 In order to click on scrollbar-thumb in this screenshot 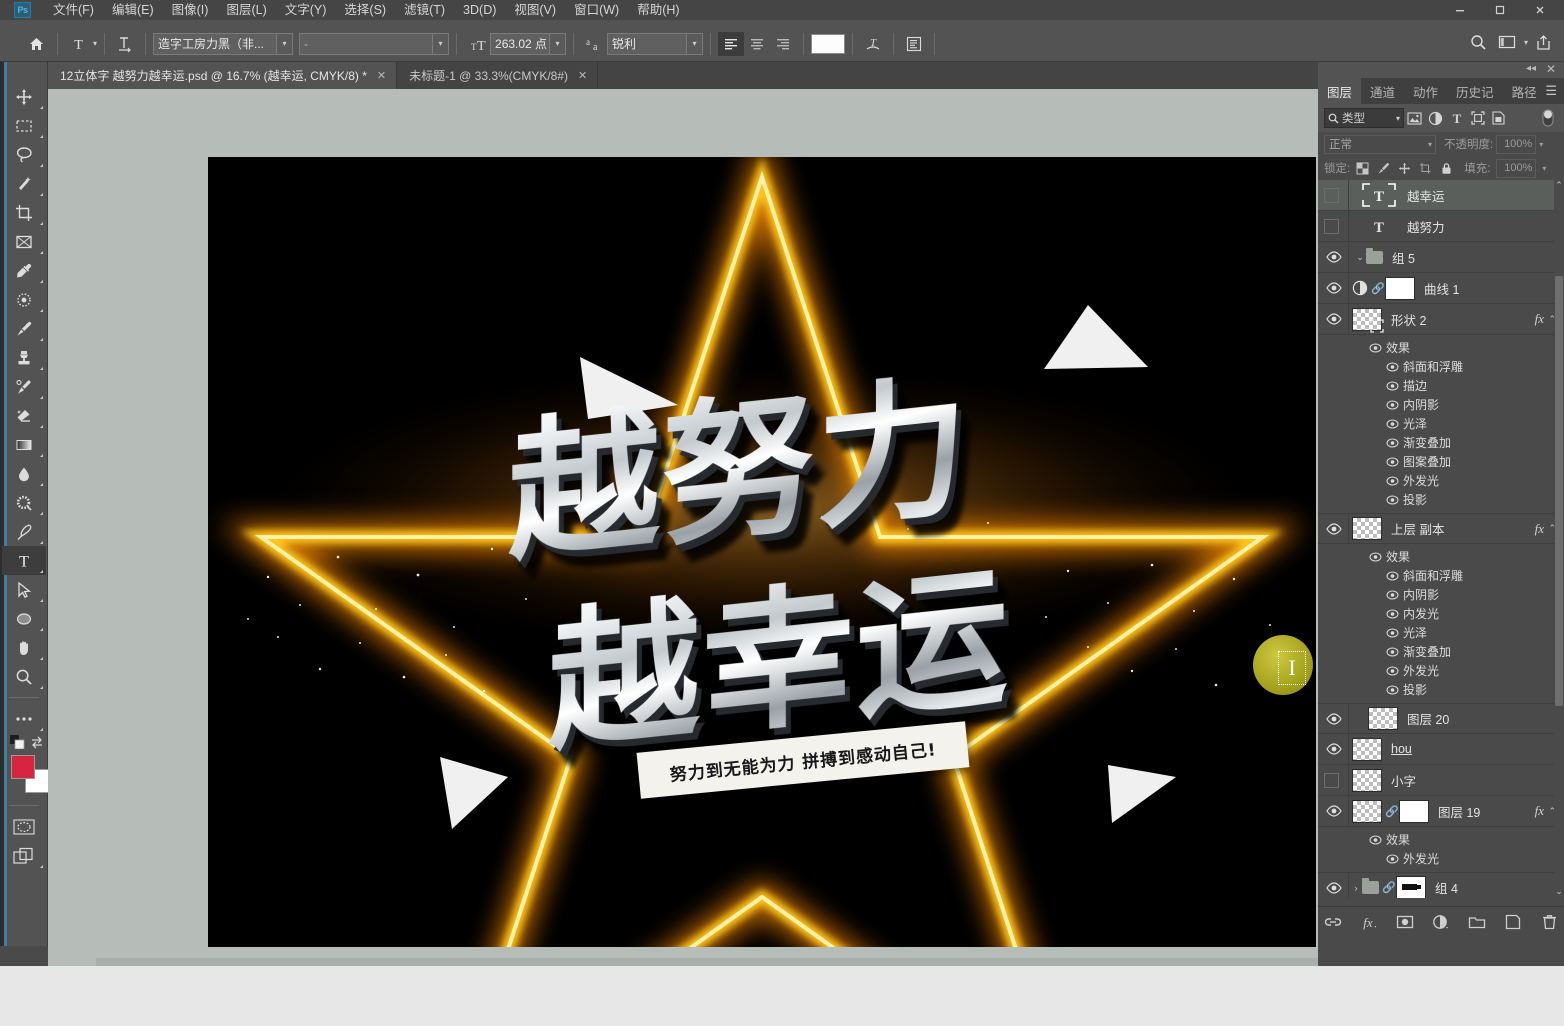, I will do `click(1559, 491)`.